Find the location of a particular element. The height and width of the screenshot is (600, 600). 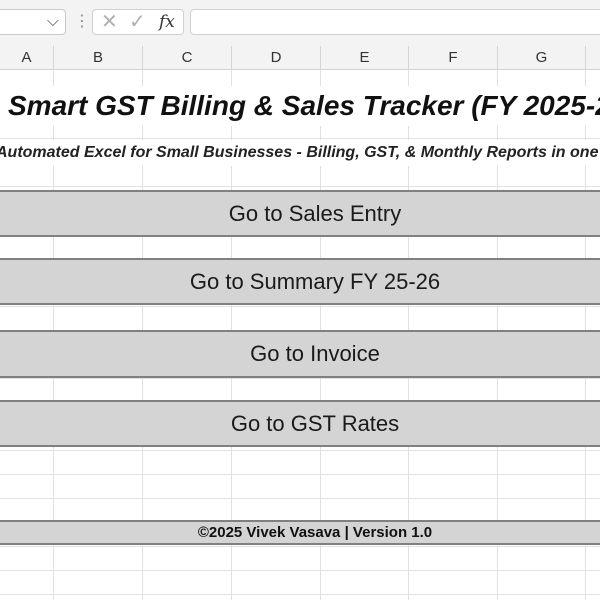

drag-handle-icon: ⋮ is located at coordinates (82, 22).